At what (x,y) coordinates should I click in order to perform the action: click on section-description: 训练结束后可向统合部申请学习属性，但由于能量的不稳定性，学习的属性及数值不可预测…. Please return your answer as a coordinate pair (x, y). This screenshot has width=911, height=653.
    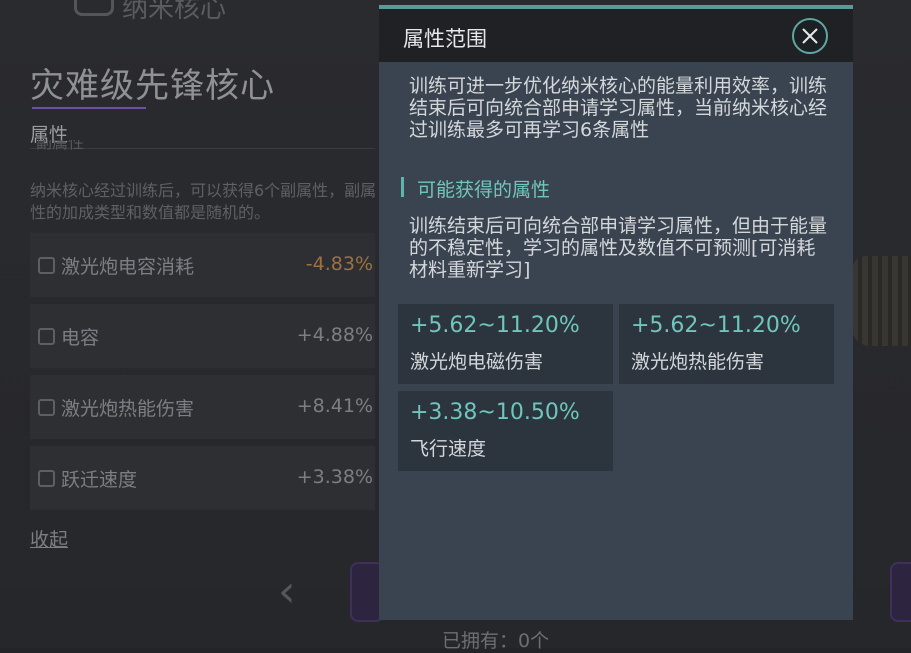
    Looking at the image, I should click on (618, 248).